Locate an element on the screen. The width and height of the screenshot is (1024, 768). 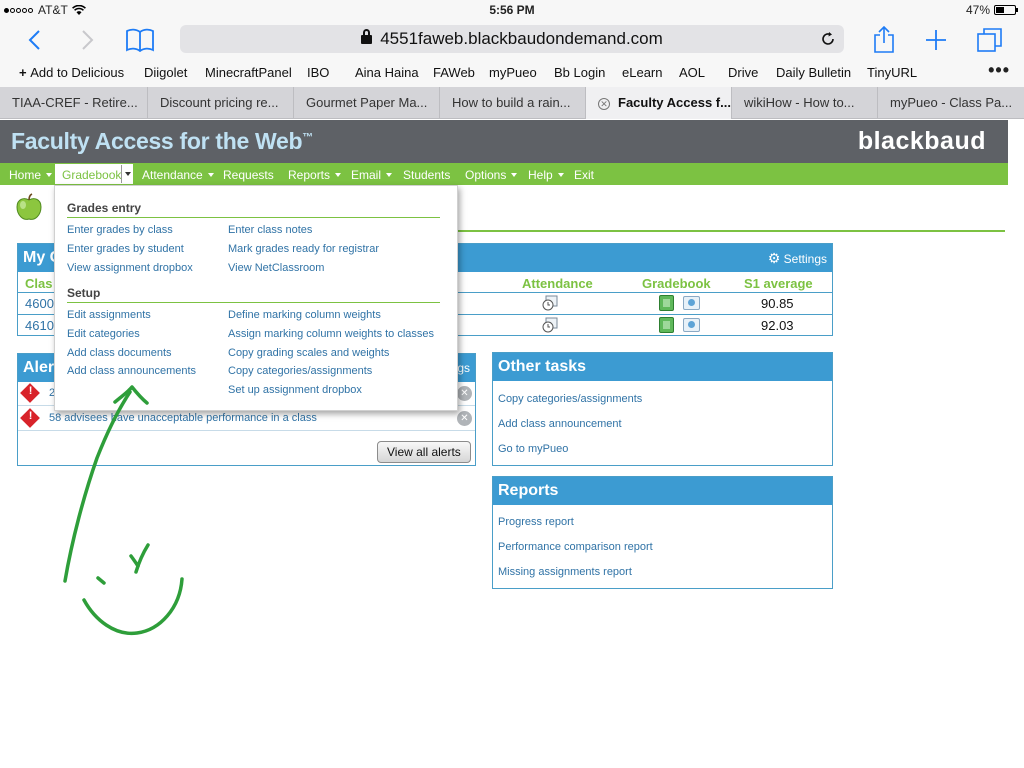
more-icon: ••• is located at coordinates (999, 70).